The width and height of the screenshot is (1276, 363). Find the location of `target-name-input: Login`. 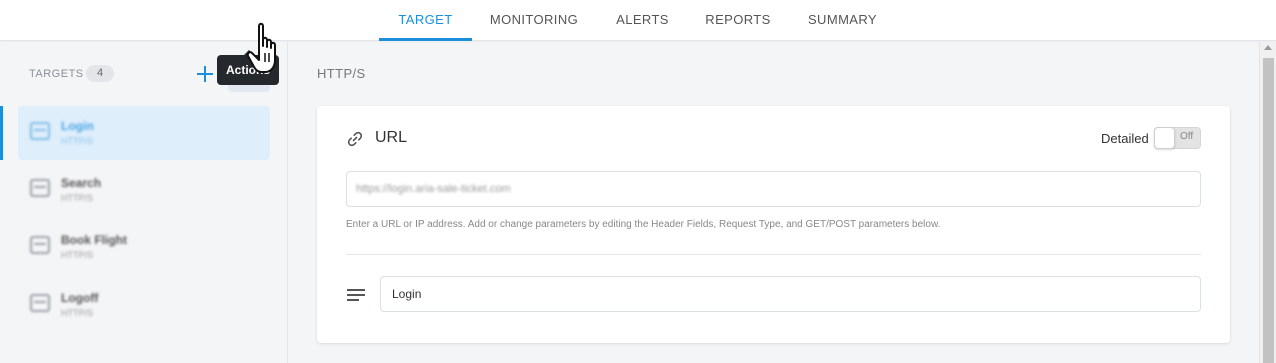

target-name-input: Login is located at coordinates (790, 294).